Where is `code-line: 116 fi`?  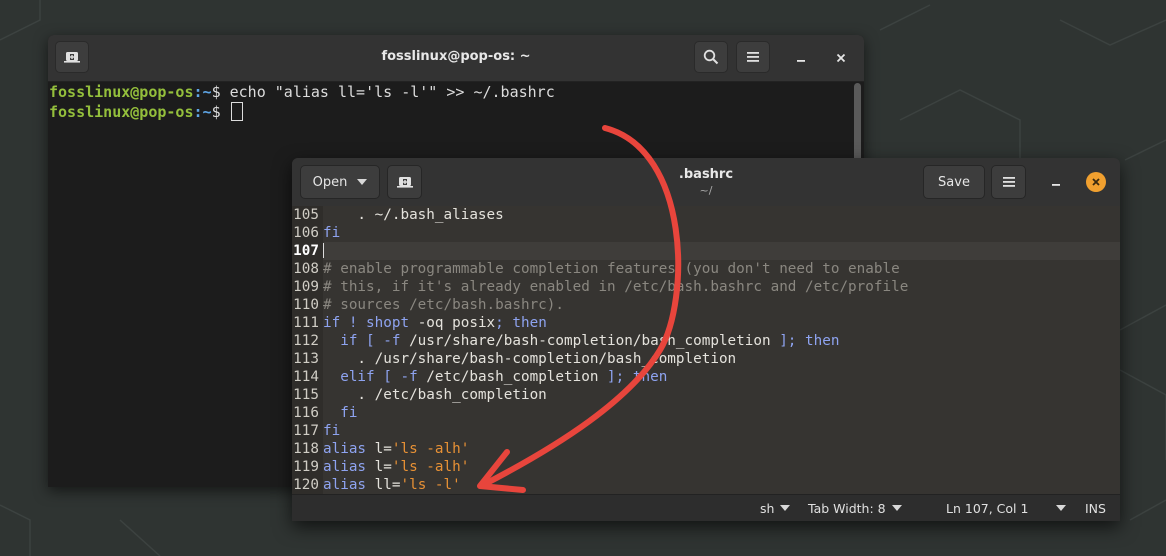
code-line: 116 fi is located at coordinates (706, 413).